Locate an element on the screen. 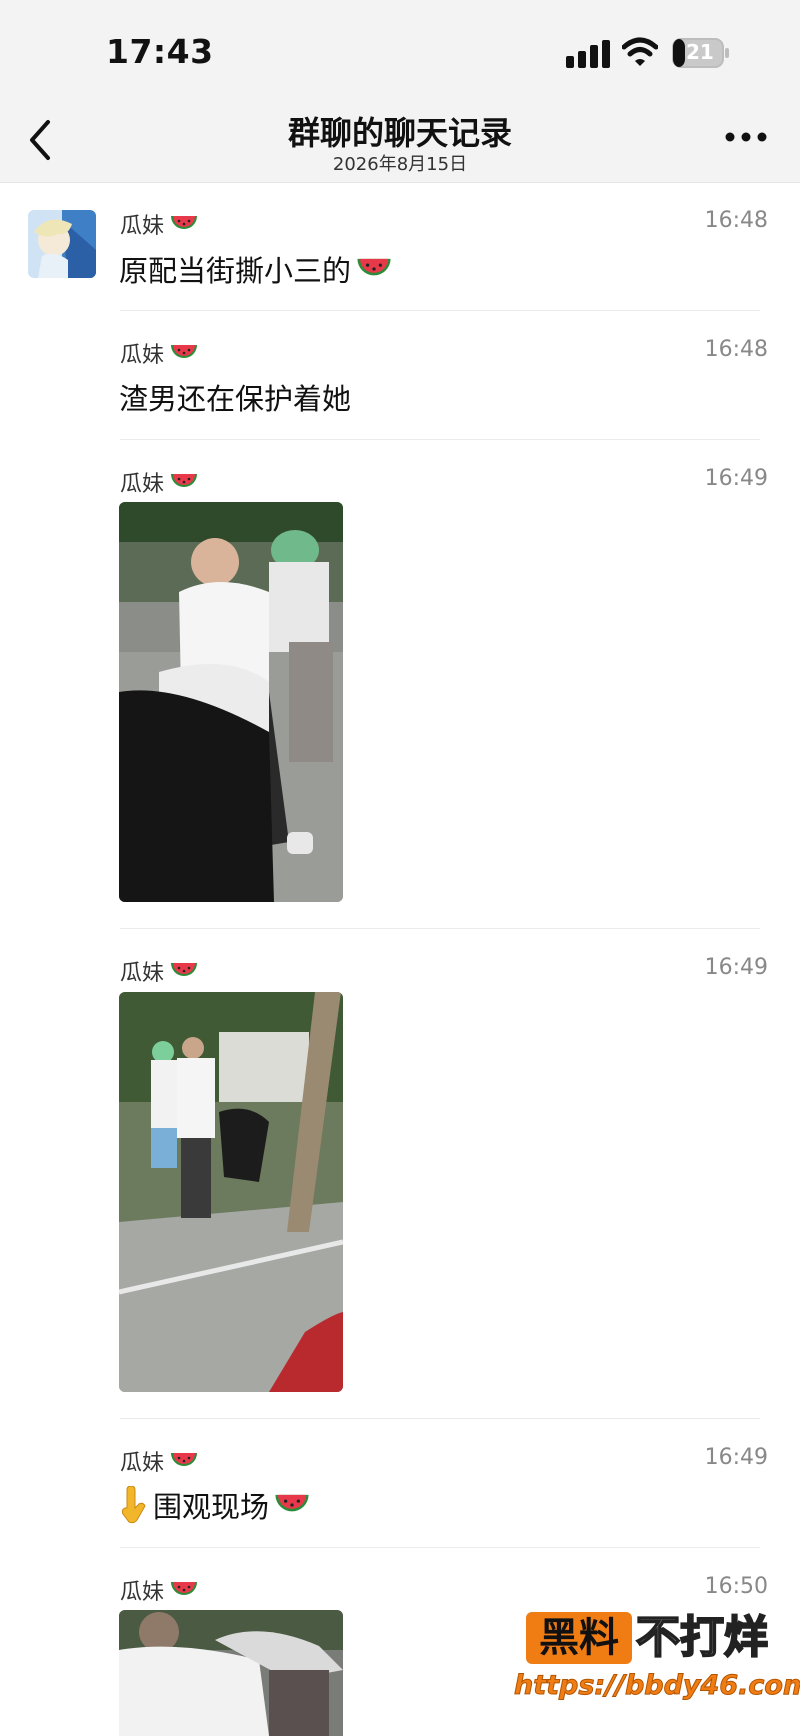 The width and height of the screenshot is (800, 1736). watermark-brand-b: 不打烊 is located at coordinates (702, 1637).